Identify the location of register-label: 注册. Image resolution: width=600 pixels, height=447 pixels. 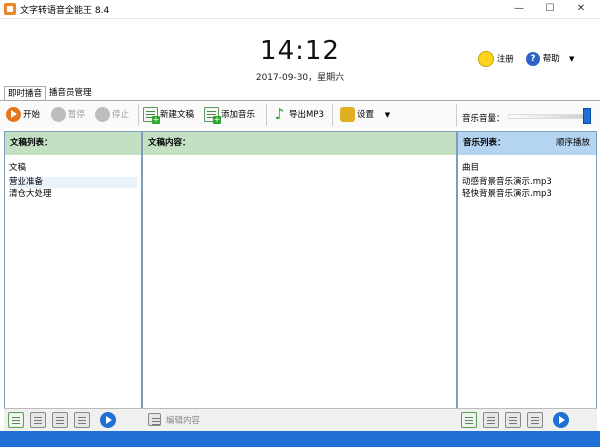
(505, 59).